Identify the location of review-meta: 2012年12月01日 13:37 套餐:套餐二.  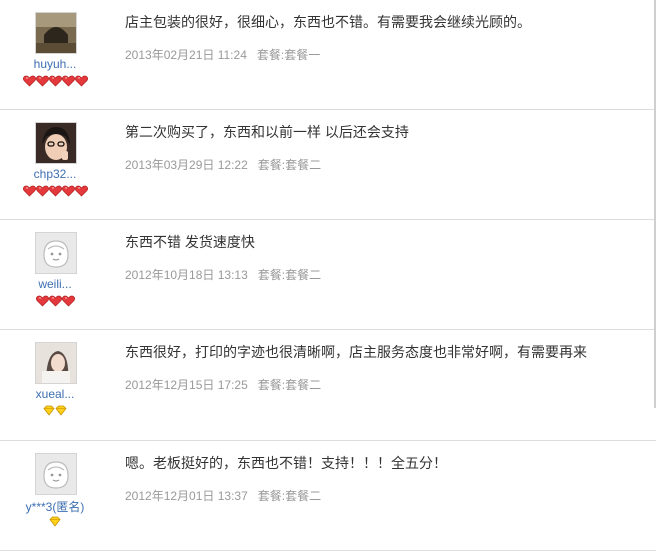
(223, 495).